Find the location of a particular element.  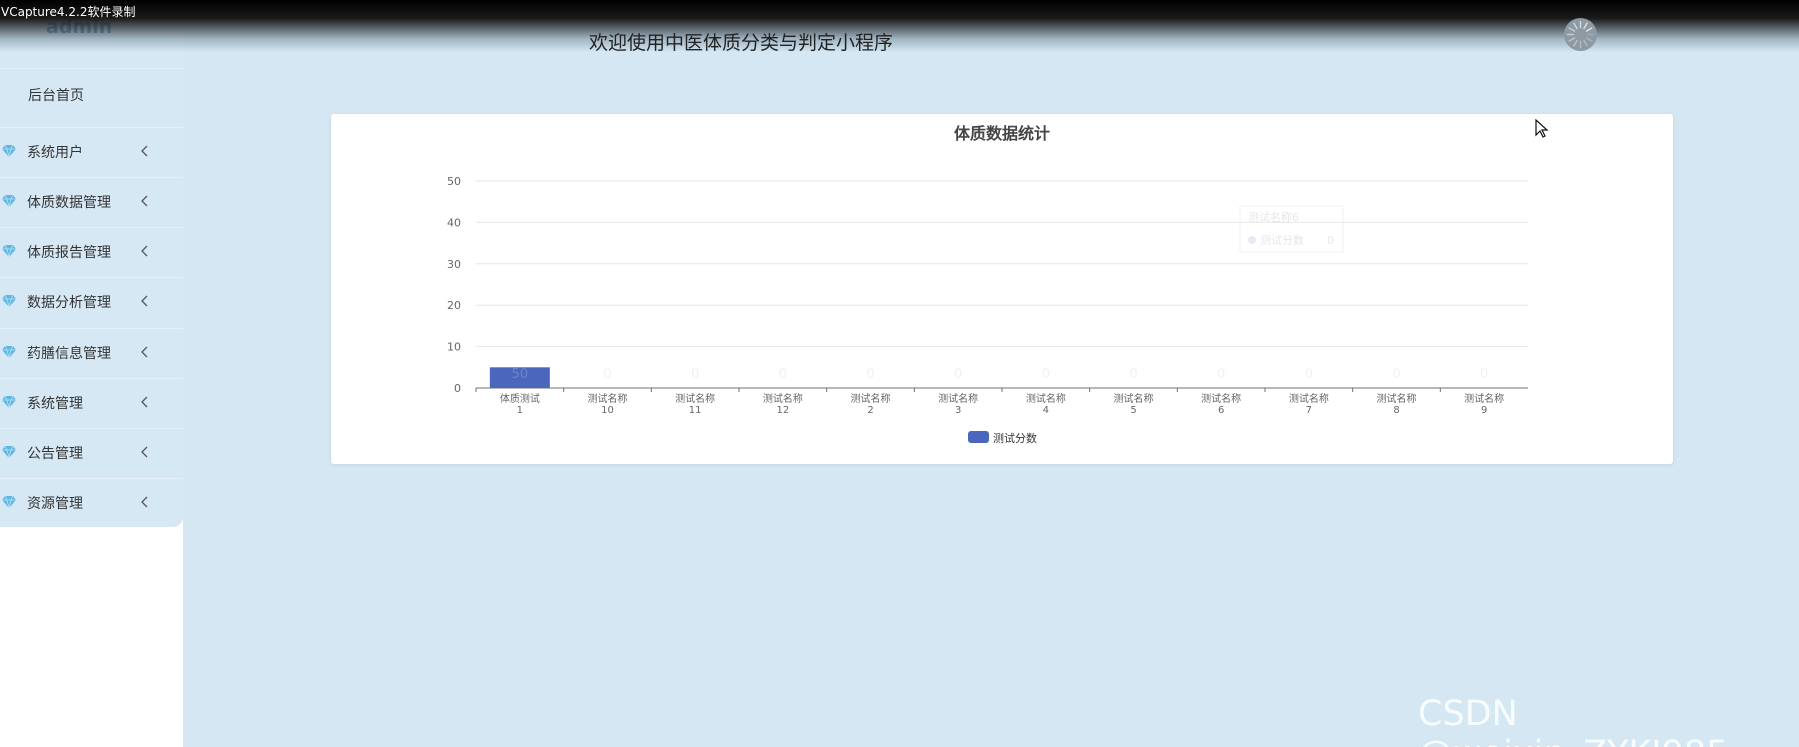

y-tick-label: 30 is located at coordinates (454, 264).